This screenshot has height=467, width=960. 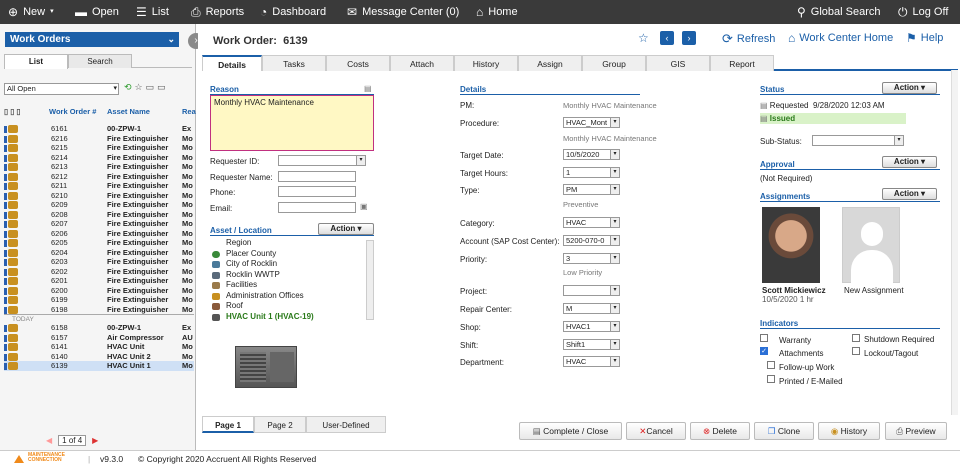 What do you see at coordinates (591, 258) in the screenshot?
I see `priority-select: 3 ▾` at bounding box center [591, 258].